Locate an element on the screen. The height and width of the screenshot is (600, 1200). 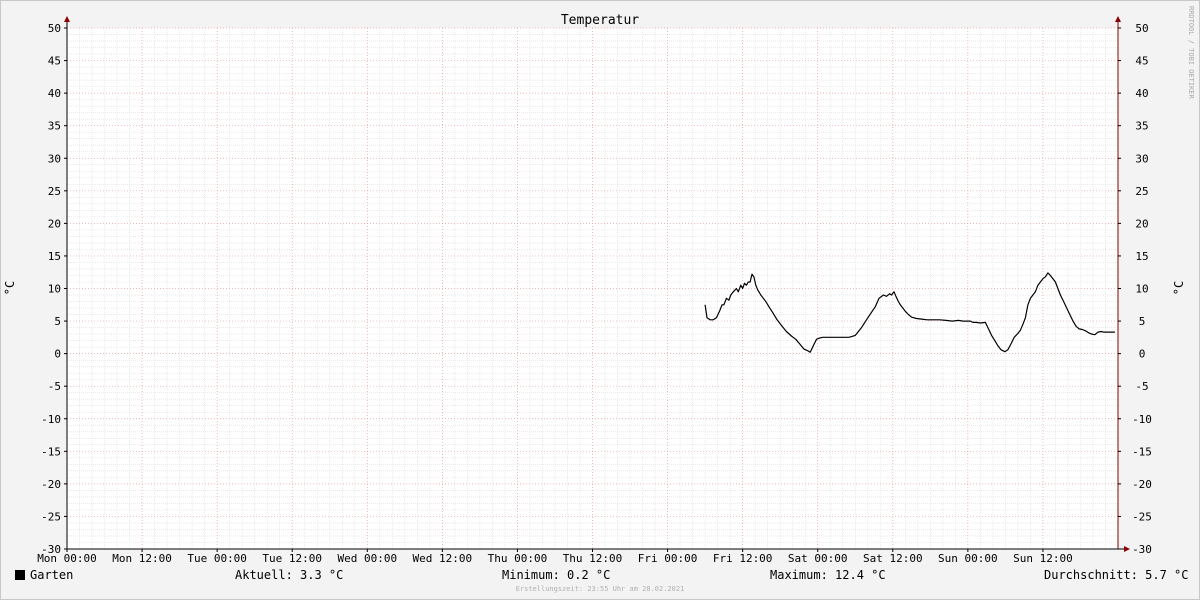
legend-durchschnitt: Durchschnitt: 5.7 °C is located at coordinates (1116, 575).